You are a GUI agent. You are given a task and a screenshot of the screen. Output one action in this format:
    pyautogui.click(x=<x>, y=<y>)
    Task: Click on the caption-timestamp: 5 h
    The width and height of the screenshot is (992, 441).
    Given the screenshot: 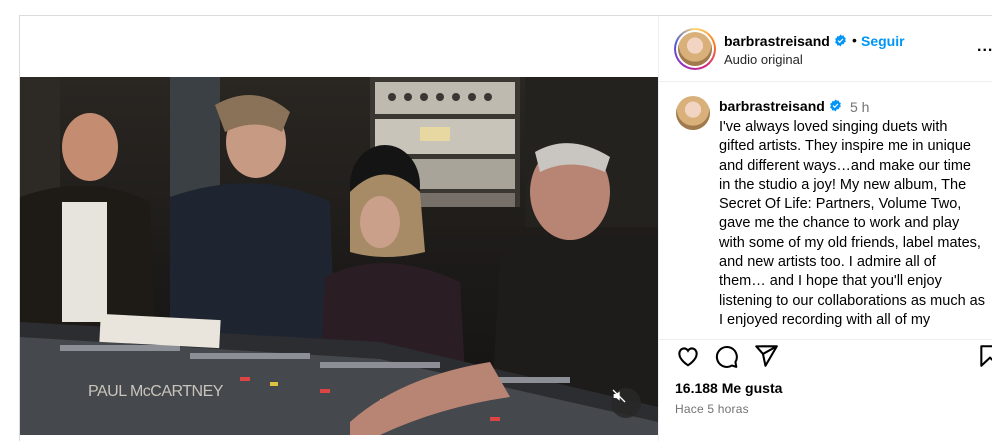 What is the action you would take?
    pyautogui.click(x=860, y=107)
    